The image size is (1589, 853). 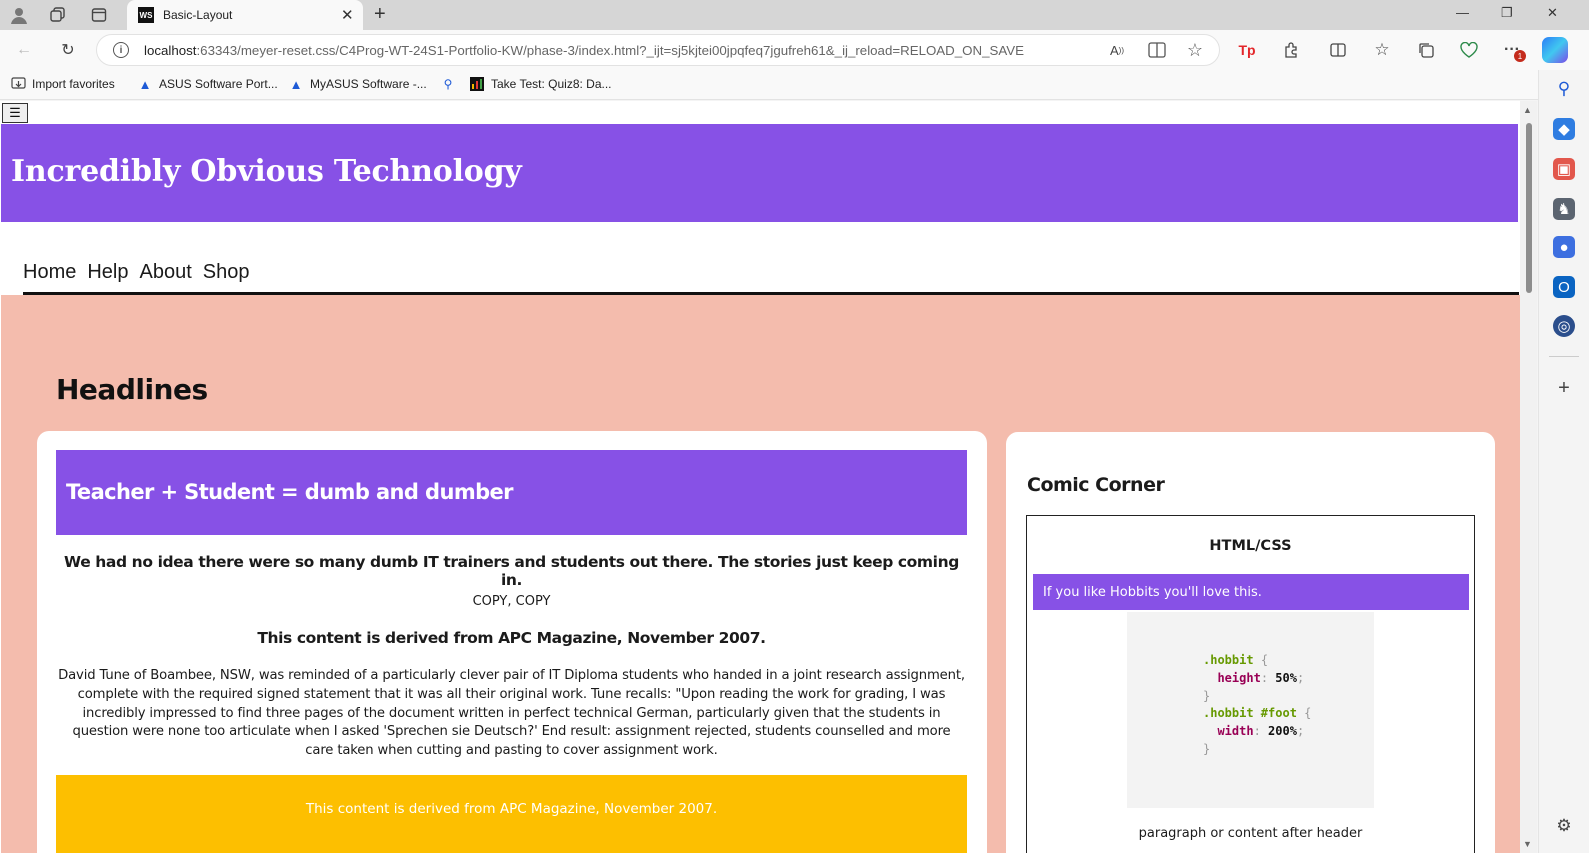 I want to click on comic-caption: paragraph or content after header, so click(x=1250, y=833).